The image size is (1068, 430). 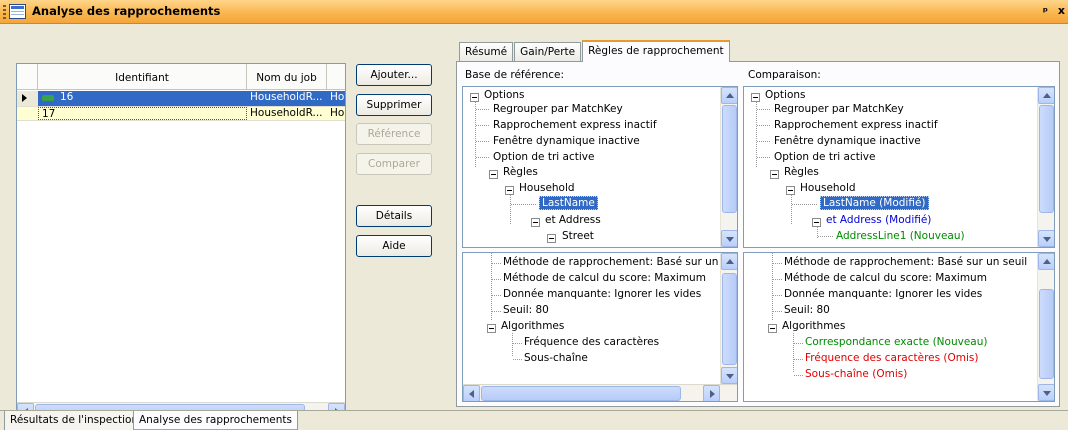 I want to click on tree-node-lastname-modified: LastName (Modifié), so click(x=874, y=203).